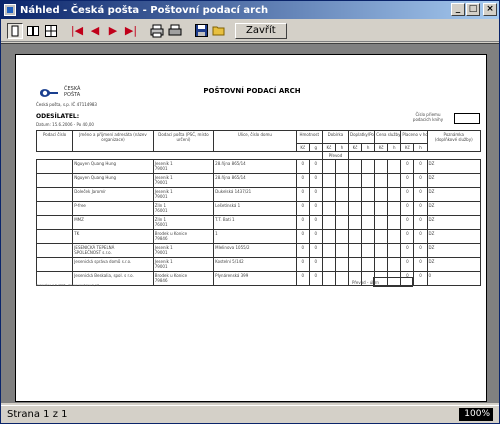 This screenshot has height=424, width=500. Describe the element at coordinates (335, 155) in the screenshot. I see `prevod-label: Převod` at that location.